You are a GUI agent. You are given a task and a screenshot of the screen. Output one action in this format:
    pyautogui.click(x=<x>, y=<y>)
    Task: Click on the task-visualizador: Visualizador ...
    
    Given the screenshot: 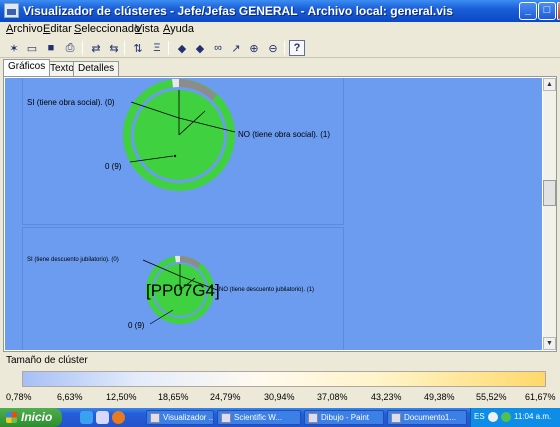 What is the action you would take?
    pyautogui.click(x=180, y=417)
    